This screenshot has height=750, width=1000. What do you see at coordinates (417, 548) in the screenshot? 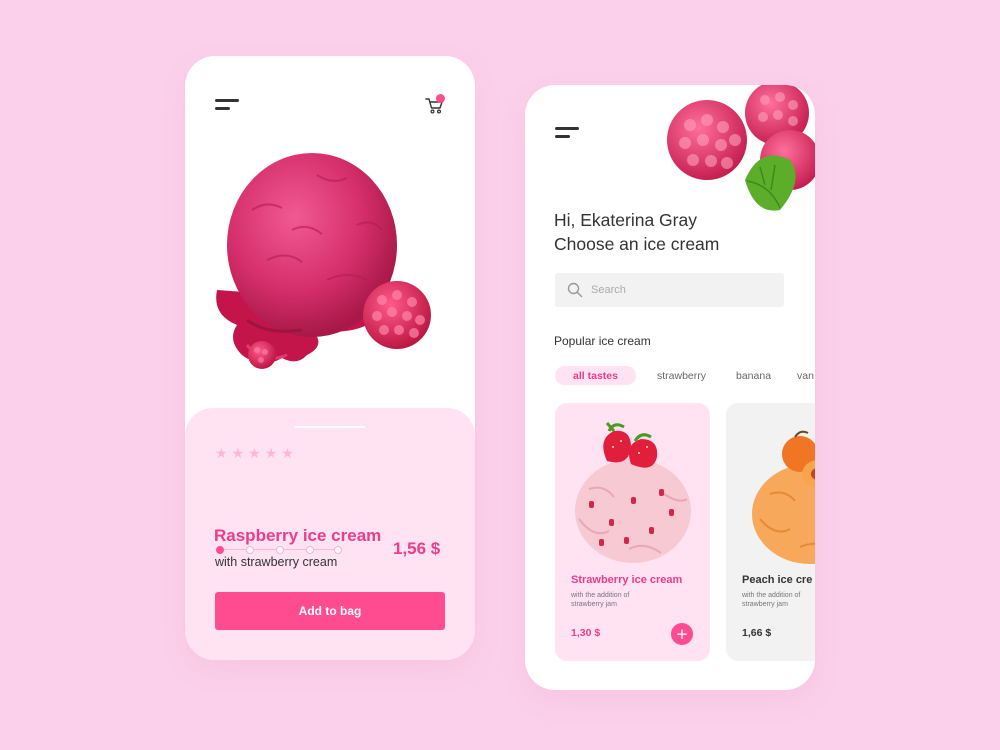
I see `product-price: 1,56 $` at bounding box center [417, 548].